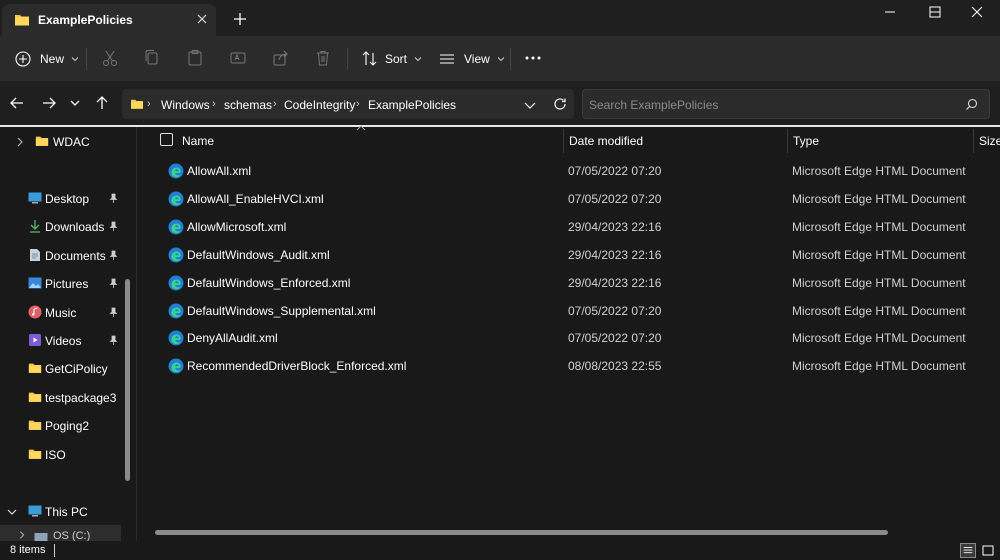  What do you see at coordinates (85, 20) in the screenshot?
I see `tab-title: ExamplePolicies` at bounding box center [85, 20].